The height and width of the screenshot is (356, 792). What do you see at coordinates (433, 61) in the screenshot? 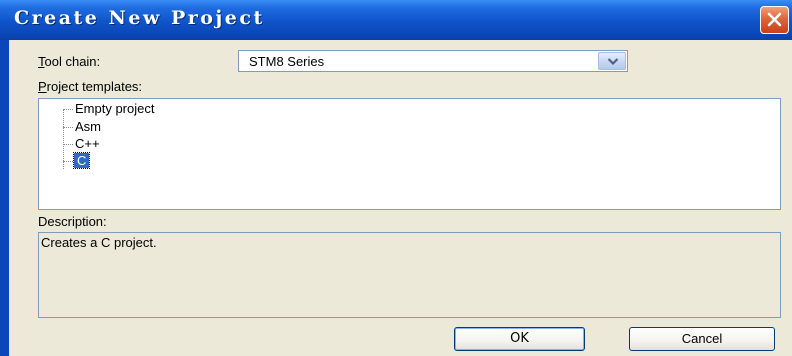
I see `toolchain-select: STM8 Series` at bounding box center [433, 61].